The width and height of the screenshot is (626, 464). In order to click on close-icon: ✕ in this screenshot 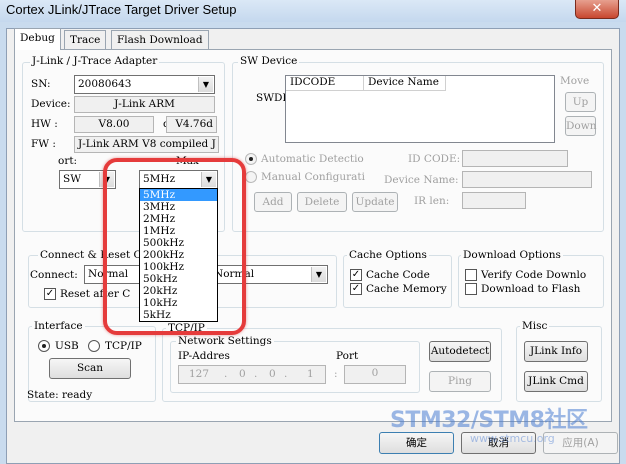, I will do `click(597, 8)`.